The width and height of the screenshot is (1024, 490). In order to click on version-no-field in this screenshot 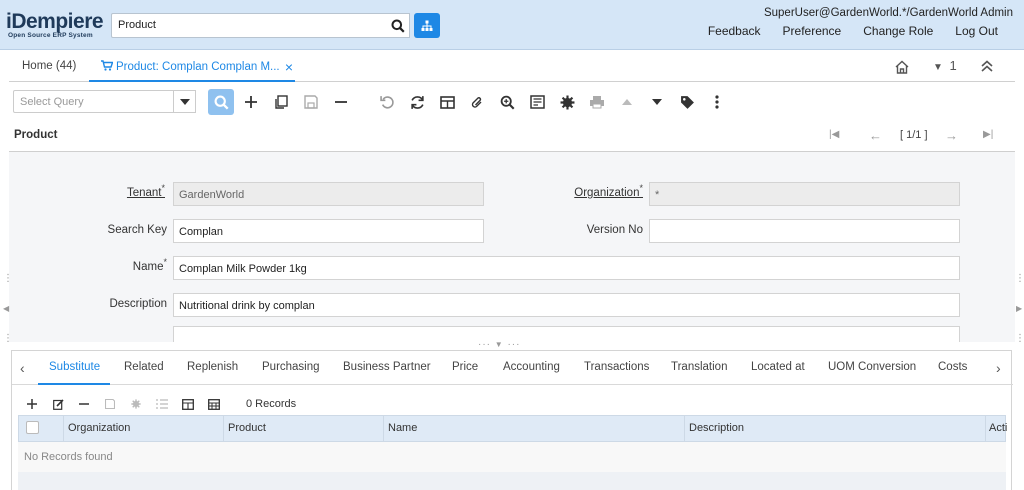, I will do `click(804, 231)`.